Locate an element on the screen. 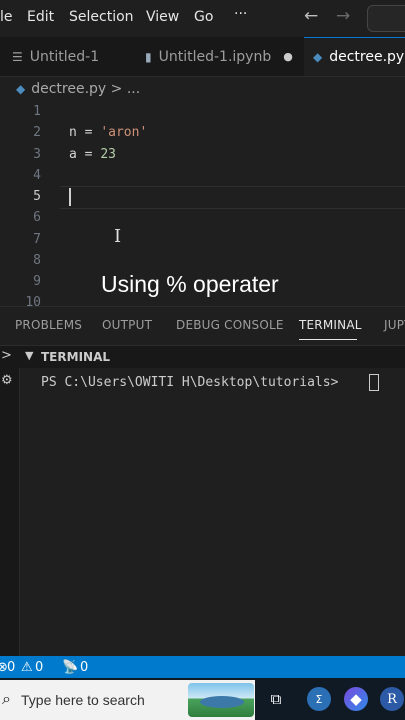 The height and width of the screenshot is (720, 405). code-variable: n is located at coordinates (73, 132).